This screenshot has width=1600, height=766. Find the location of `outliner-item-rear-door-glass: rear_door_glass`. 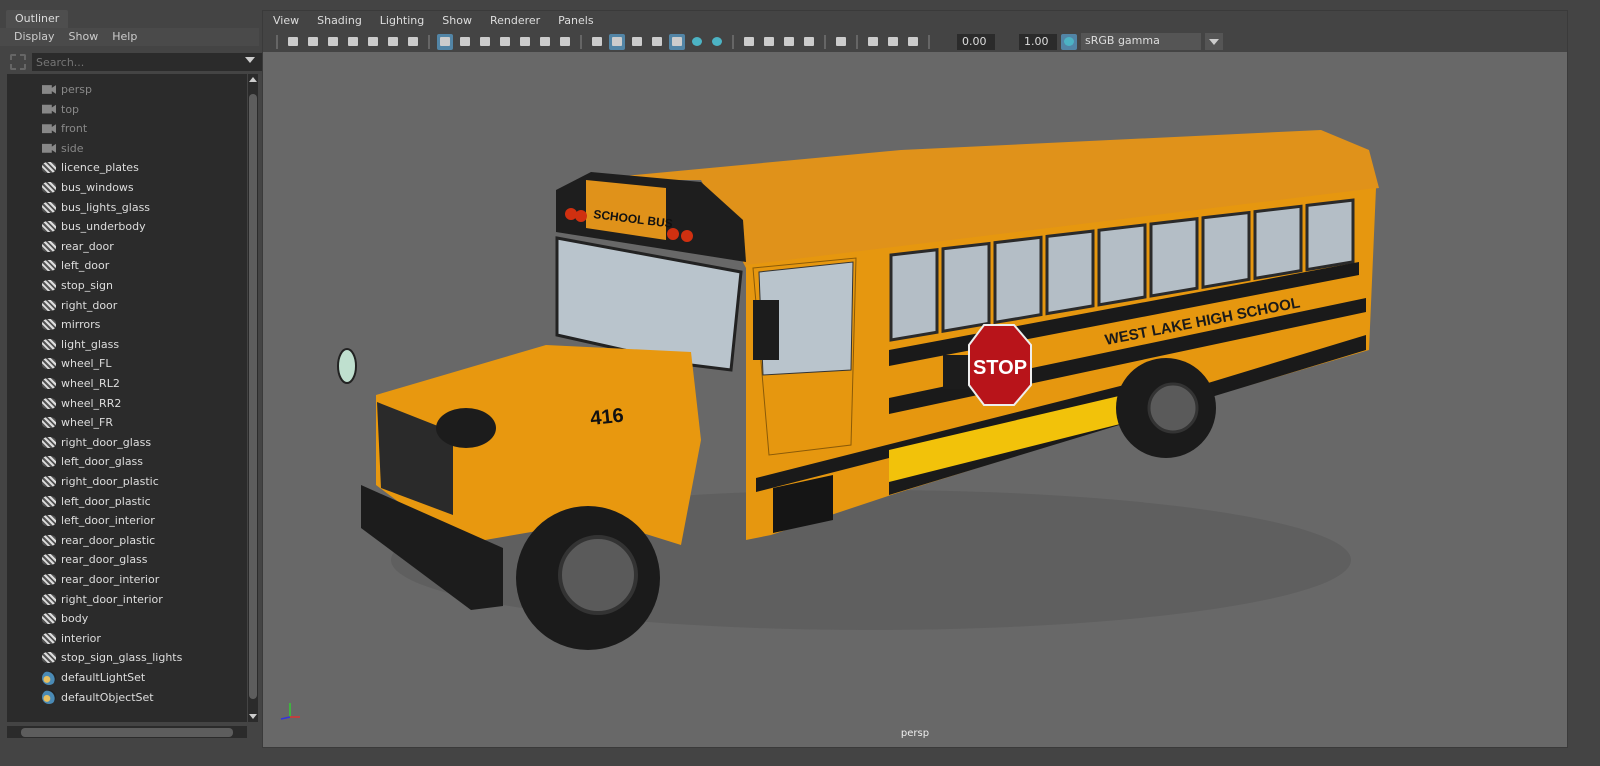

outliner-item-rear-door-glass: rear_door_glass is located at coordinates (127, 559).